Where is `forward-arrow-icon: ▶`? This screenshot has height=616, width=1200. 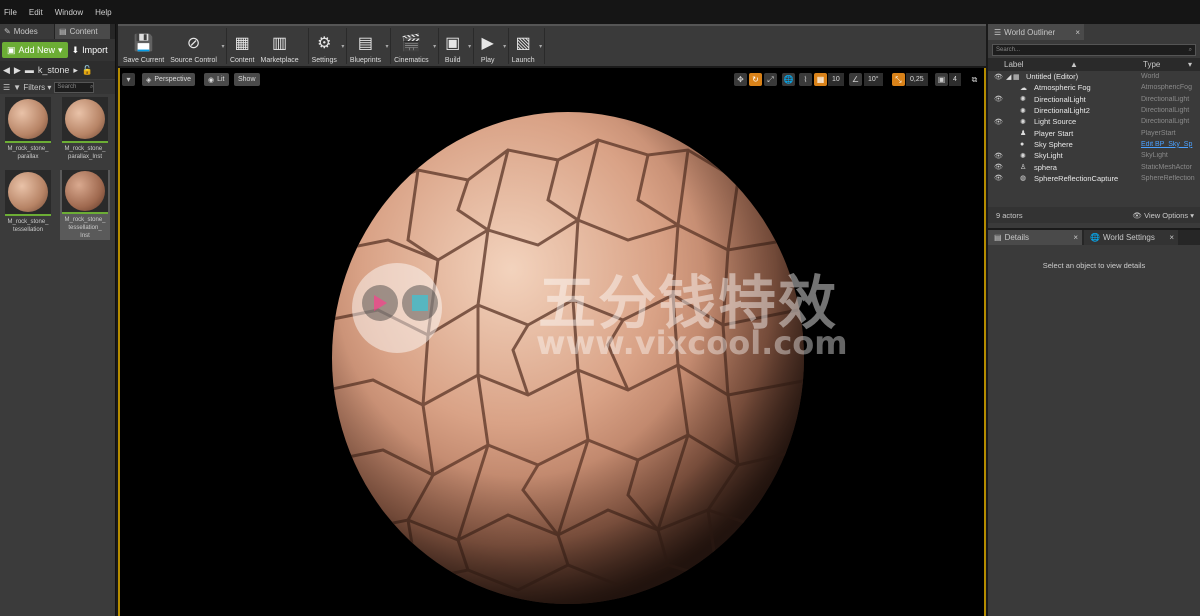 forward-arrow-icon: ▶ is located at coordinates (17, 70).